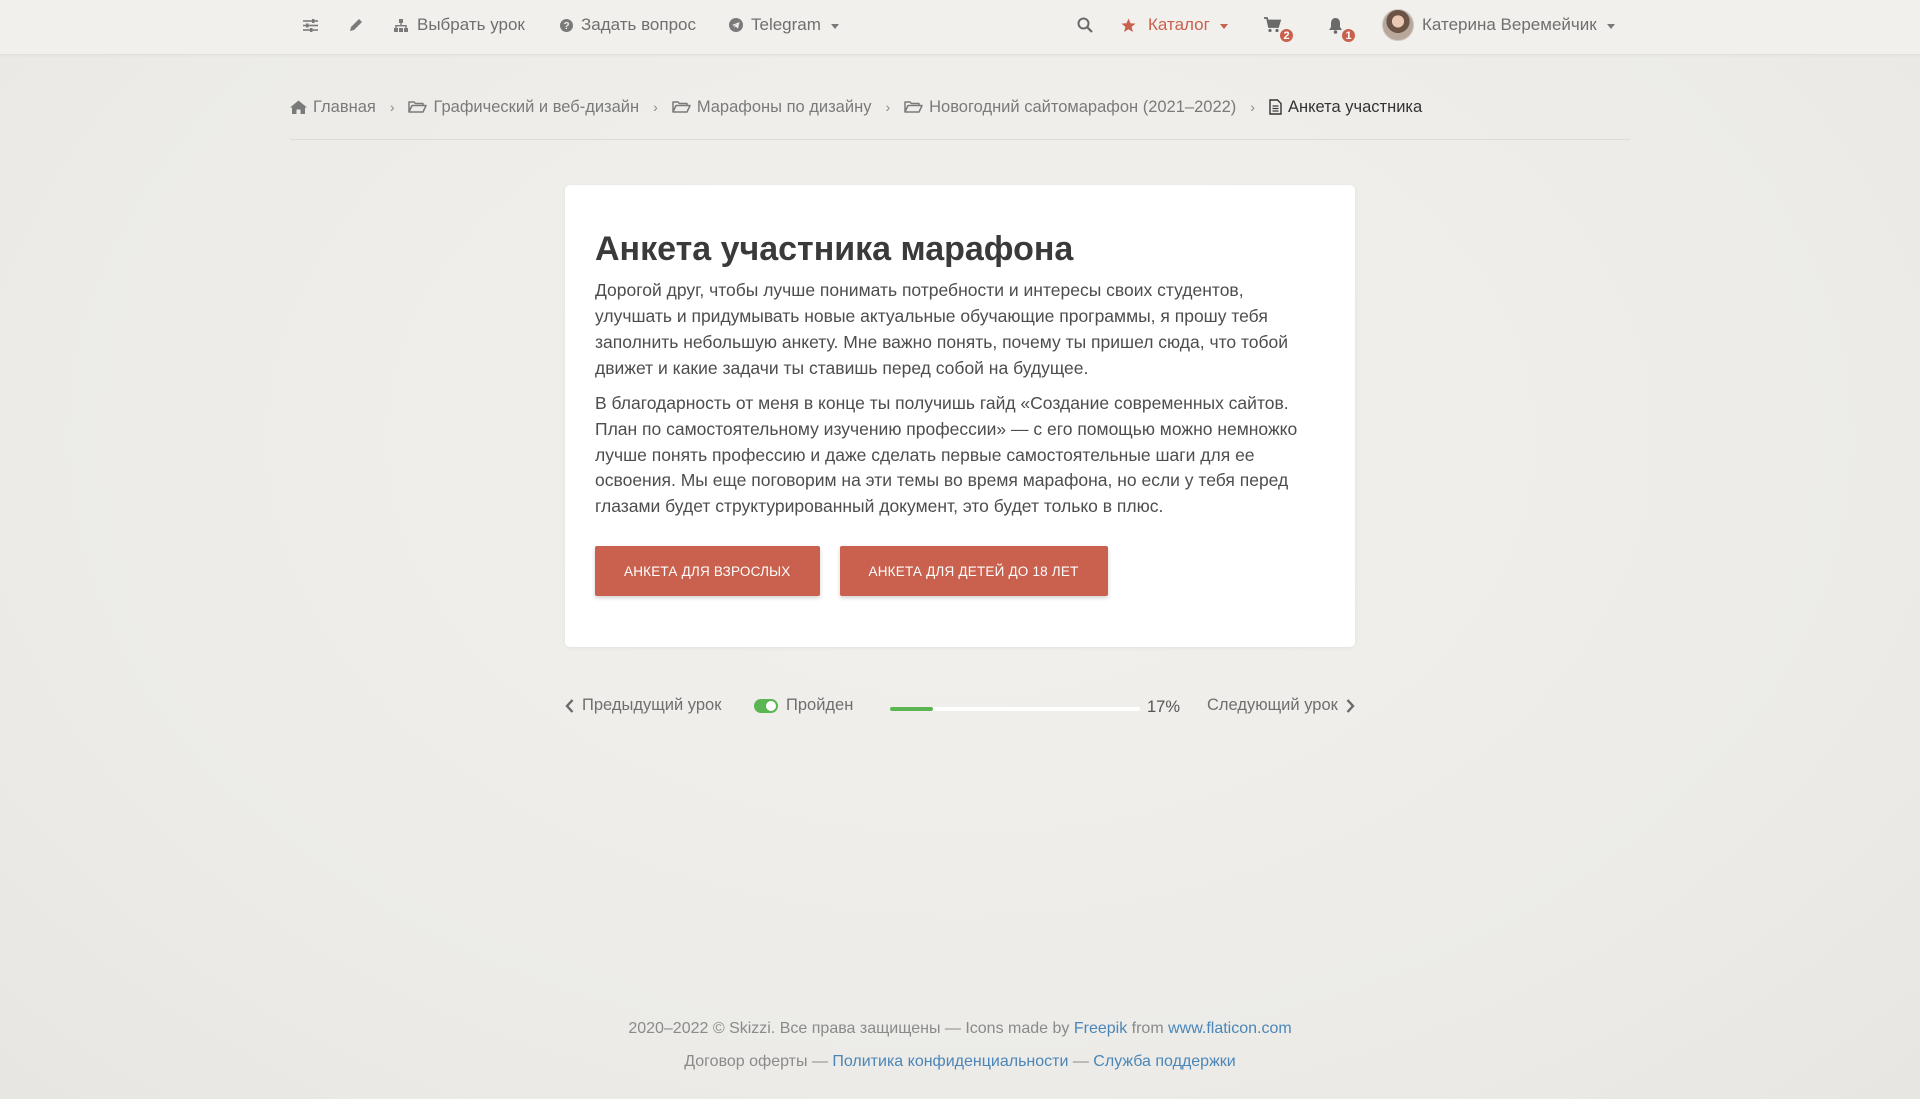  I want to click on breadcrumb-home-label: Главная, so click(344, 106).